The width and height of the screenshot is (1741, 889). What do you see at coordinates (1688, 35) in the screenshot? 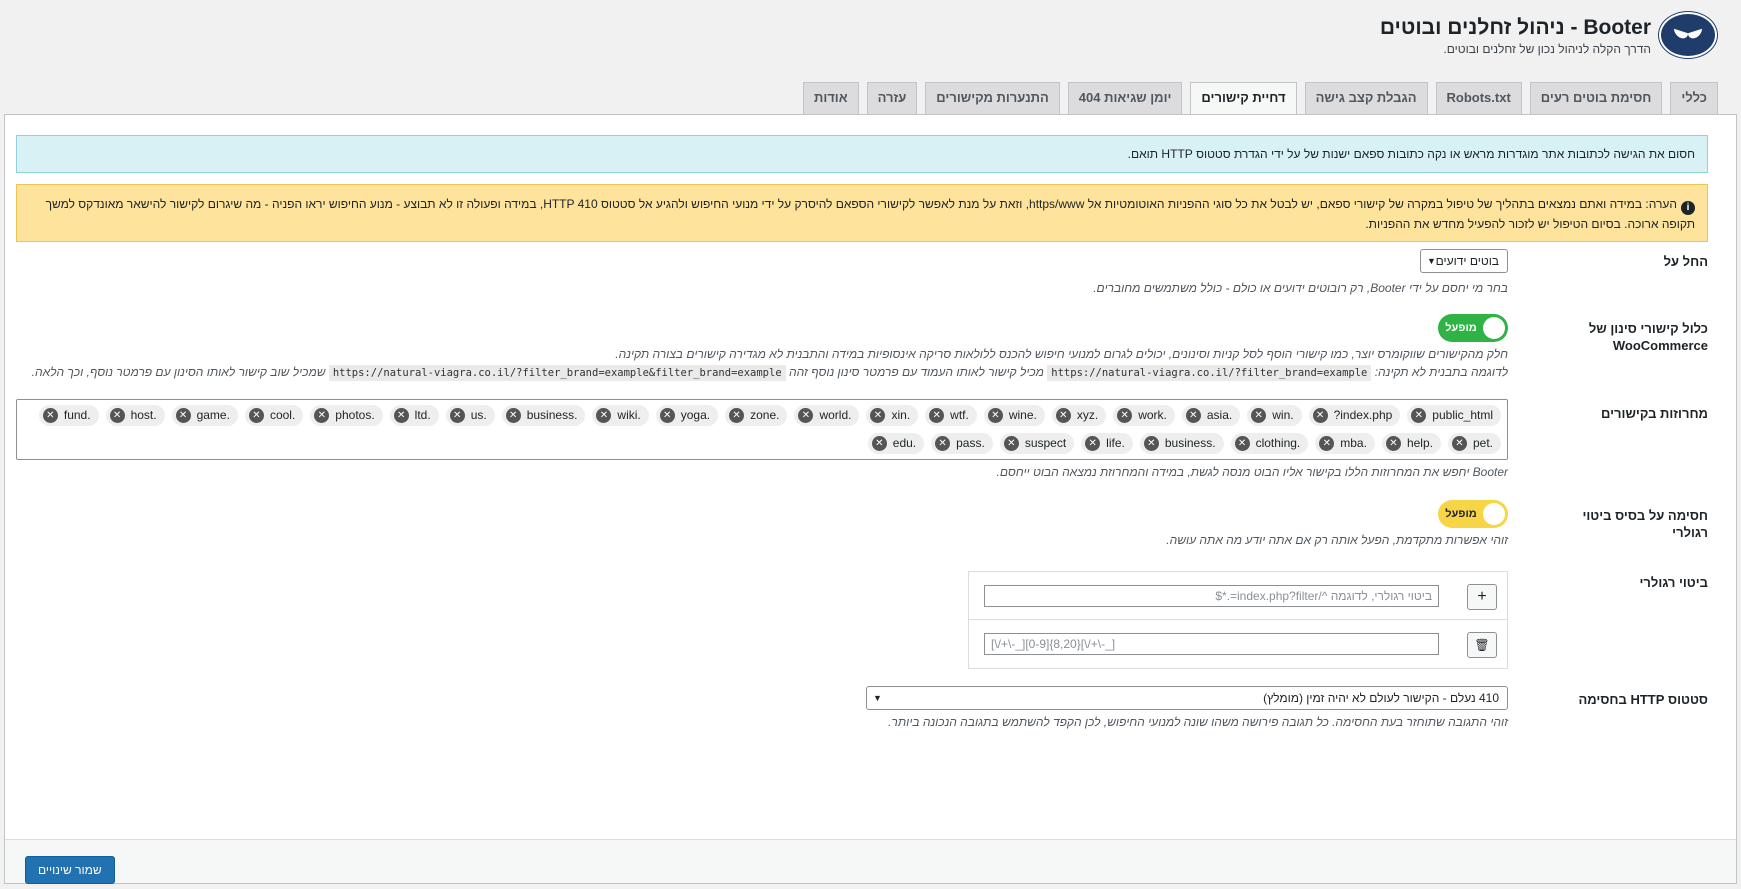
I see `booter-logo-icon` at bounding box center [1688, 35].